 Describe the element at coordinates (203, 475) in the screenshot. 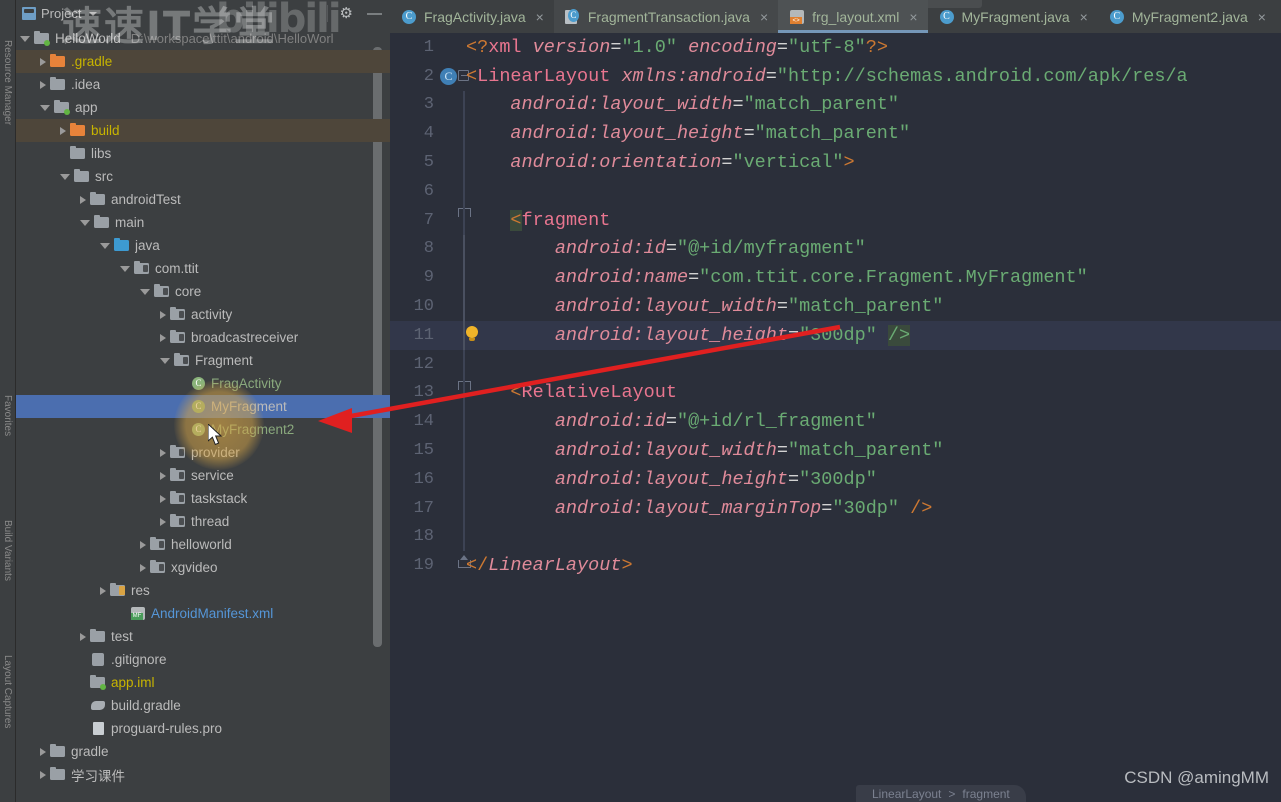

I see `tree-row-service: service` at that location.